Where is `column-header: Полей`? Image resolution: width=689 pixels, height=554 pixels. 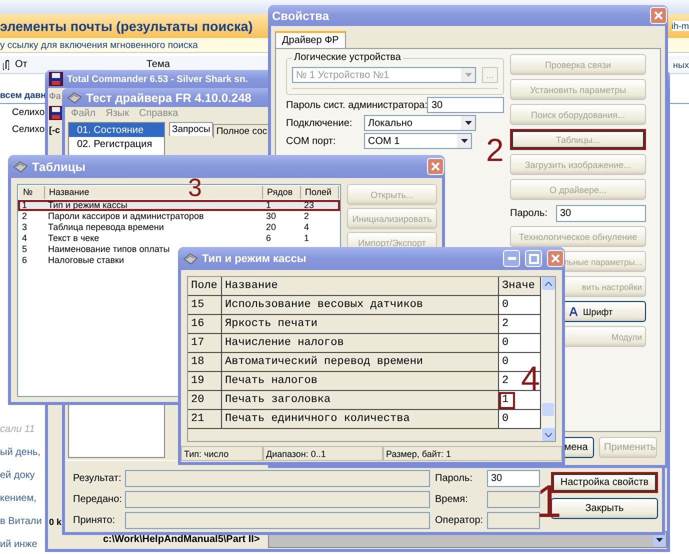 column-header: Полей is located at coordinates (320, 192).